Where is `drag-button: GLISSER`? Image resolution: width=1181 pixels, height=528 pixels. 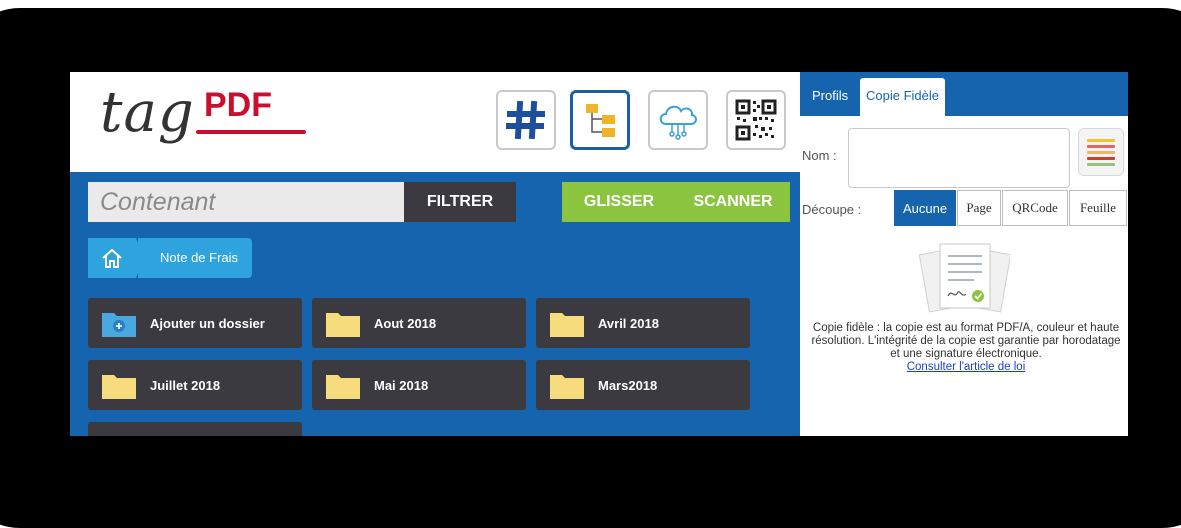 drag-button: GLISSER is located at coordinates (619, 202).